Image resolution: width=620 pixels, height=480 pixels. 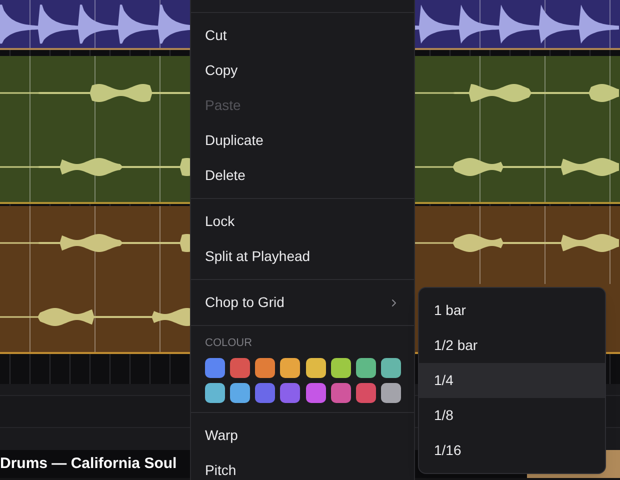 What do you see at coordinates (88, 464) in the screenshot?
I see `clip-title: Drums — California Soul` at bounding box center [88, 464].